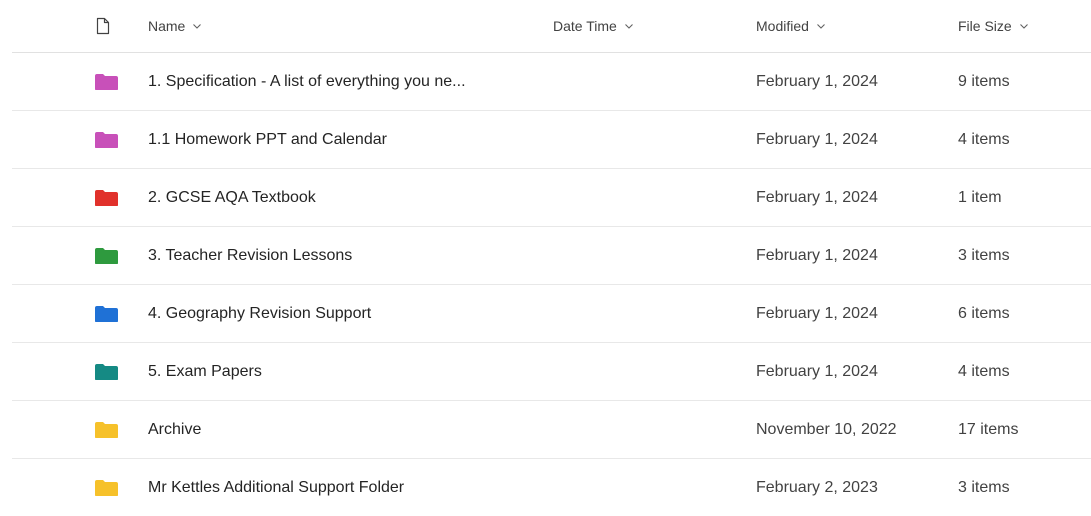 The height and width of the screenshot is (516, 1091). Describe the element at coordinates (167, 26) in the screenshot. I see `name-header-label: Name` at that location.